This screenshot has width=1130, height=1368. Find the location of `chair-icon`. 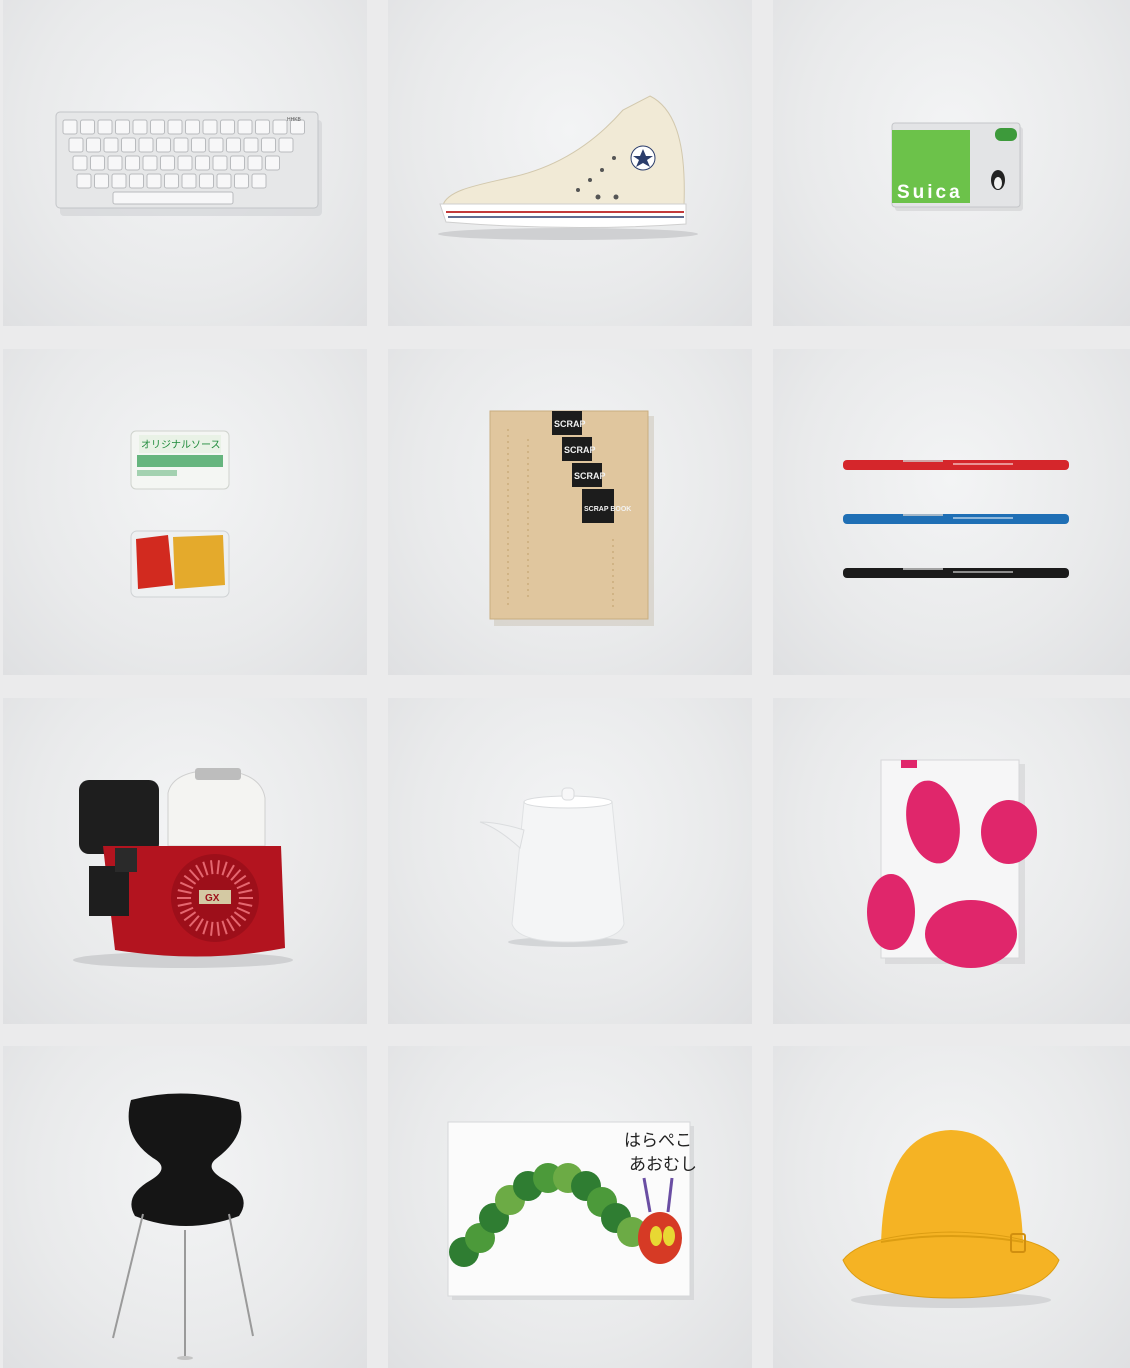

chair-icon is located at coordinates (183, 1226).